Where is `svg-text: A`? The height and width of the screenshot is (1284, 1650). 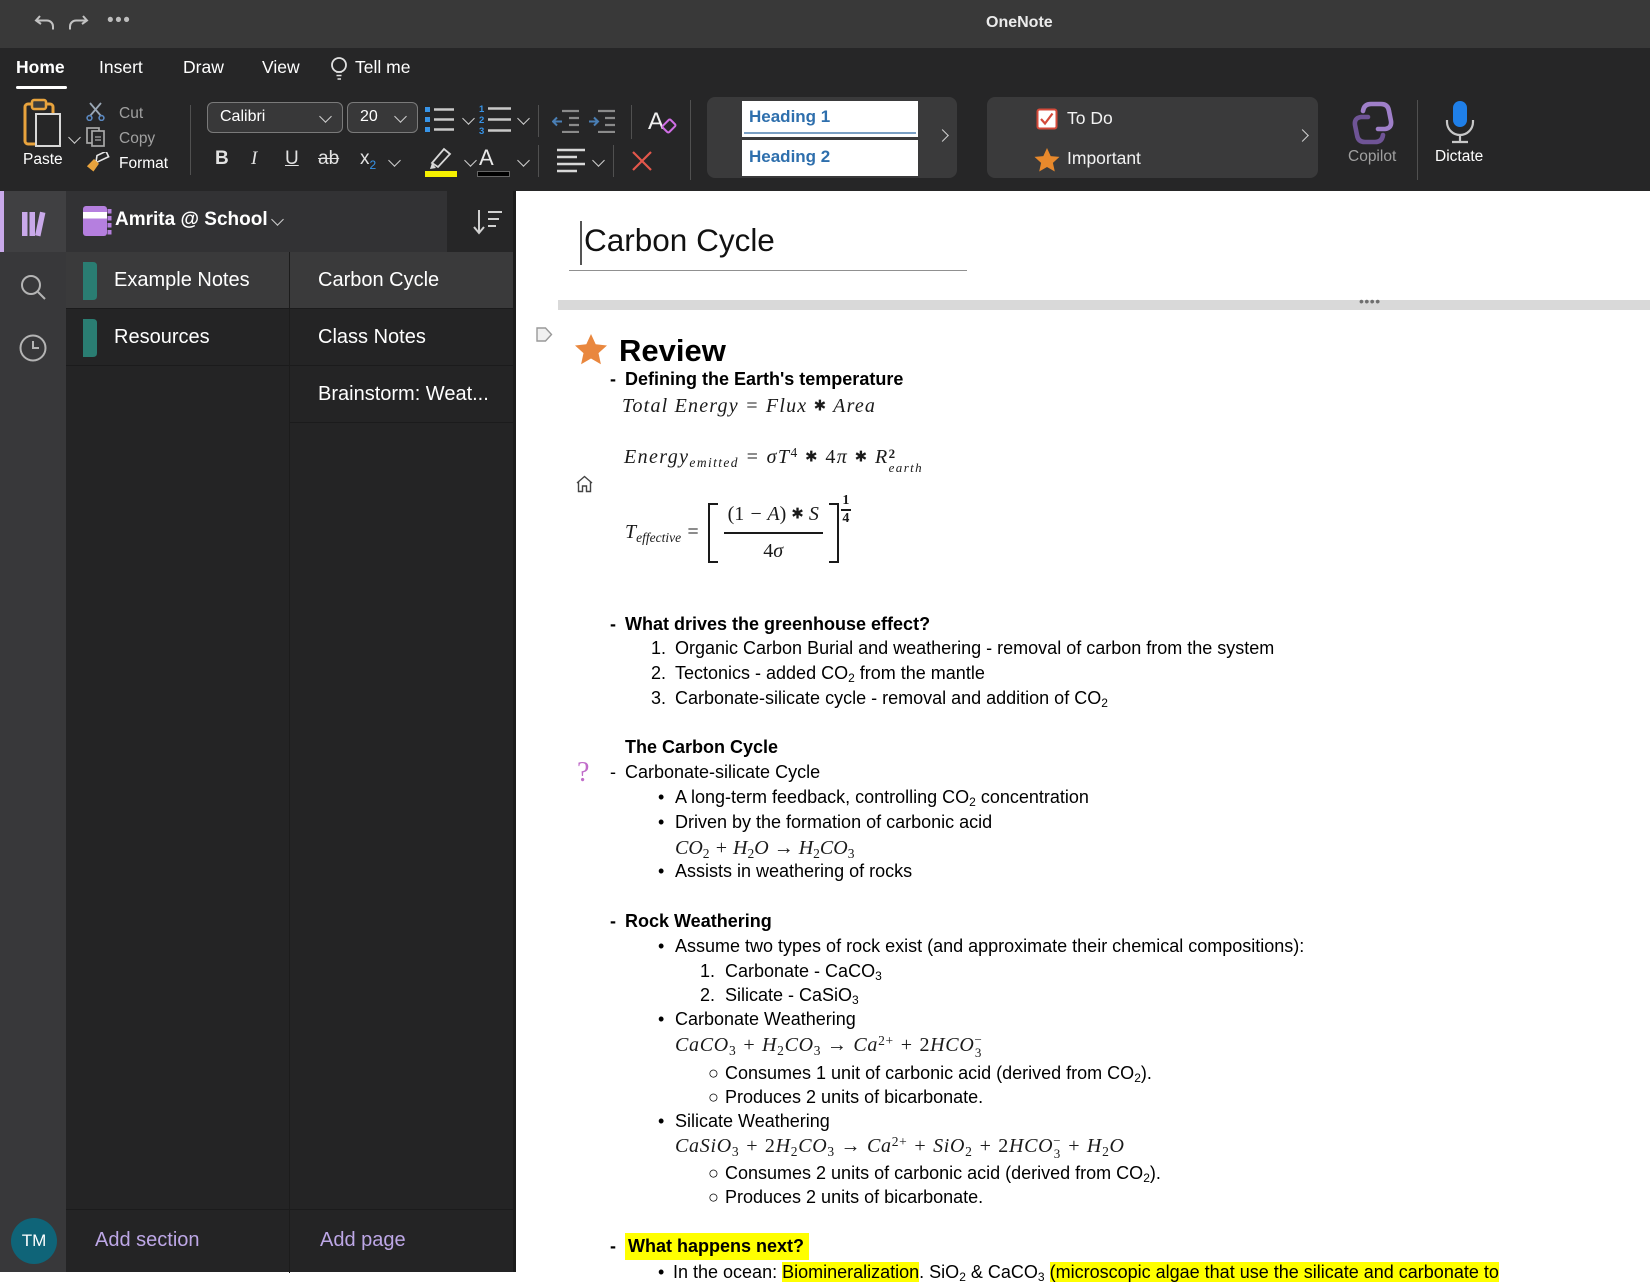
svg-text: A is located at coordinates (656, 121).